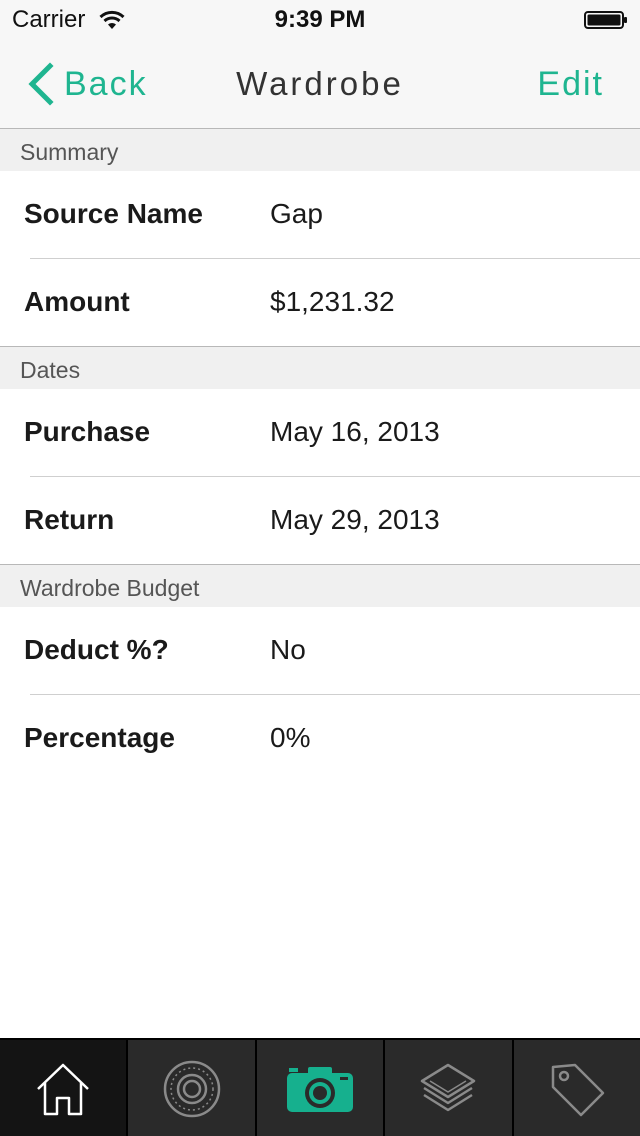 The image size is (640, 1136). I want to click on purchase-value: May 16, 2013, so click(355, 431).